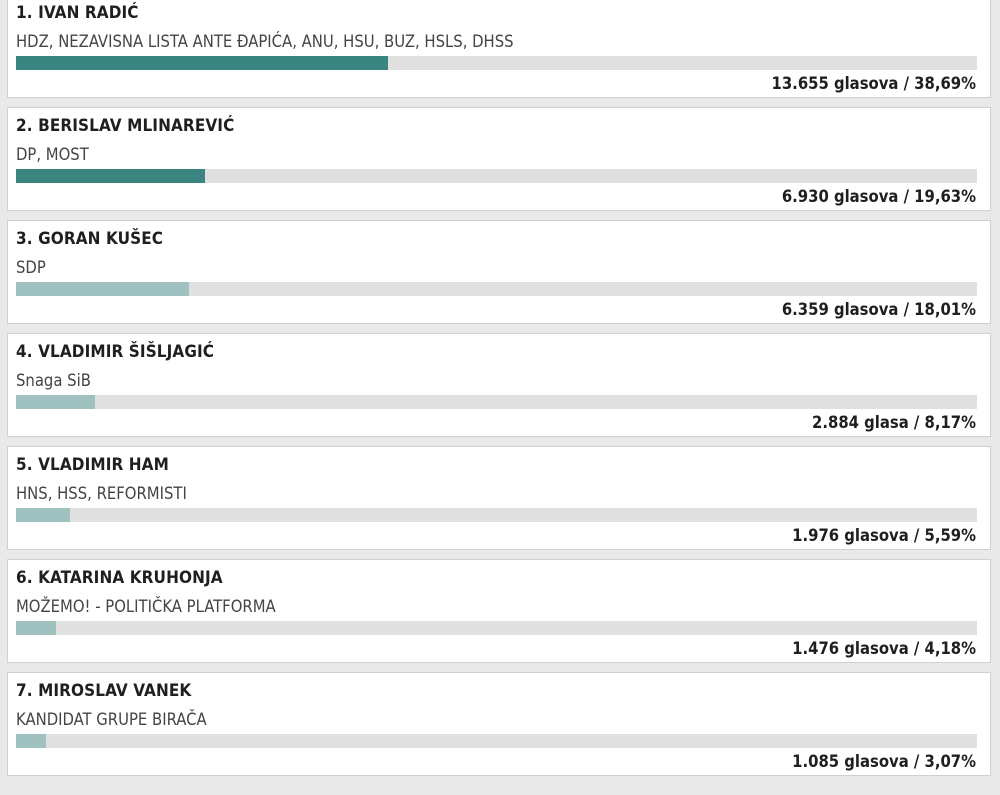 This screenshot has height=795, width=1000. I want to click on vote-count: 1.976 glasova / 5,59%, so click(884, 535).